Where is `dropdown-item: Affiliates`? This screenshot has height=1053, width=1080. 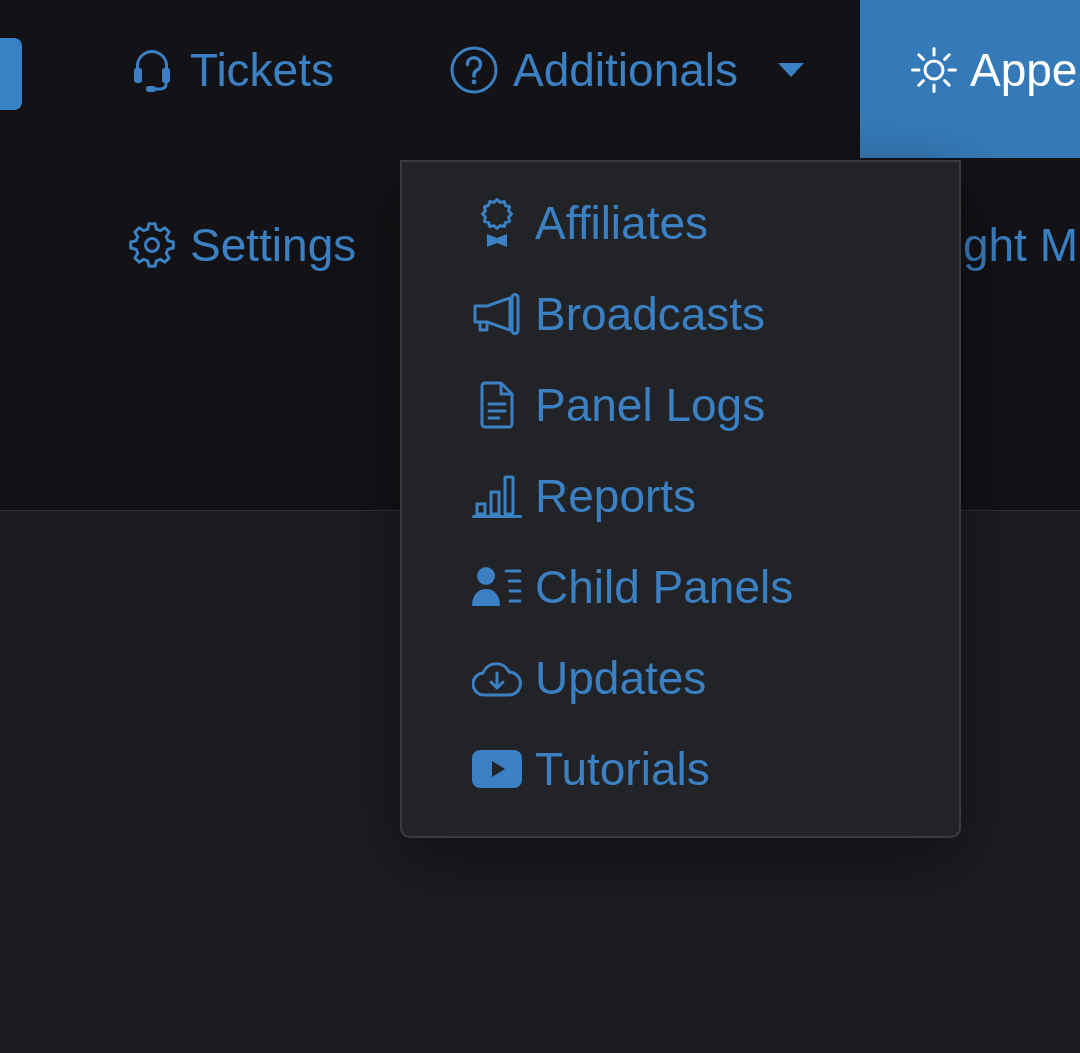
dropdown-item: Affiliates is located at coordinates (680, 222).